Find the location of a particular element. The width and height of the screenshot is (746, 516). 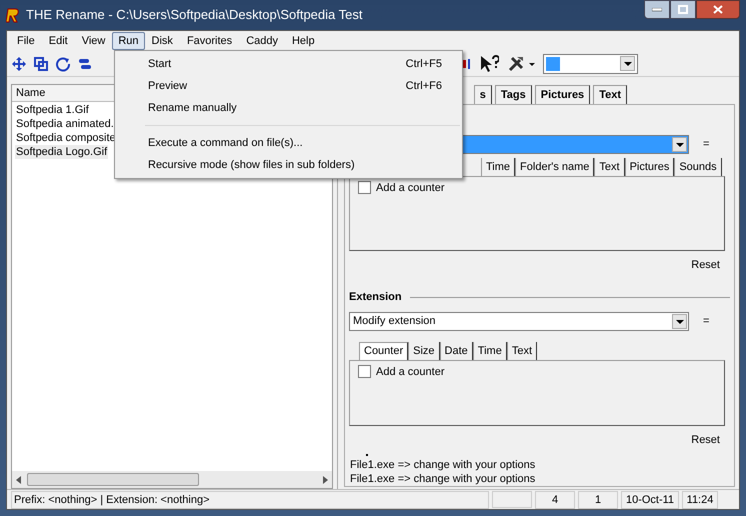

menu-item: Run is located at coordinates (128, 41).